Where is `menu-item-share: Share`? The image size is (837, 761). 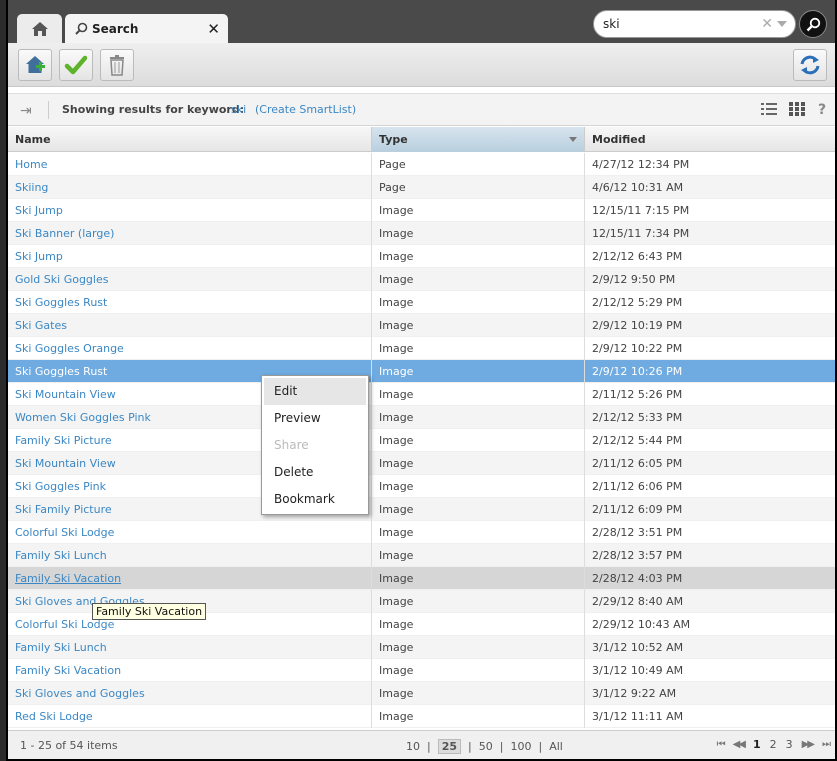
menu-item-share: Share is located at coordinates (291, 445).